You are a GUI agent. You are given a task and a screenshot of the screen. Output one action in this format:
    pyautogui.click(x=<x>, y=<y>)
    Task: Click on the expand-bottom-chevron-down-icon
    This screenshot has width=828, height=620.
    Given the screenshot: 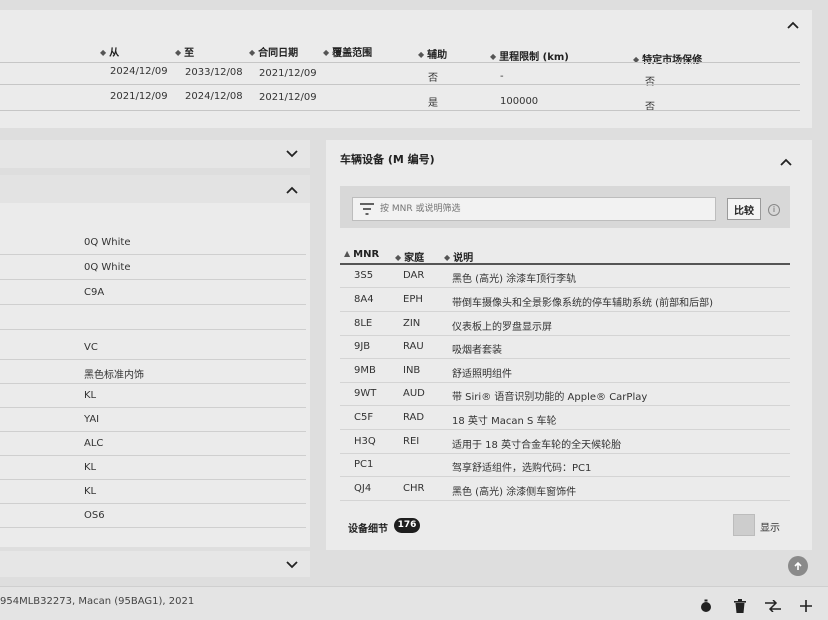 What is the action you would take?
    pyautogui.click(x=292, y=565)
    